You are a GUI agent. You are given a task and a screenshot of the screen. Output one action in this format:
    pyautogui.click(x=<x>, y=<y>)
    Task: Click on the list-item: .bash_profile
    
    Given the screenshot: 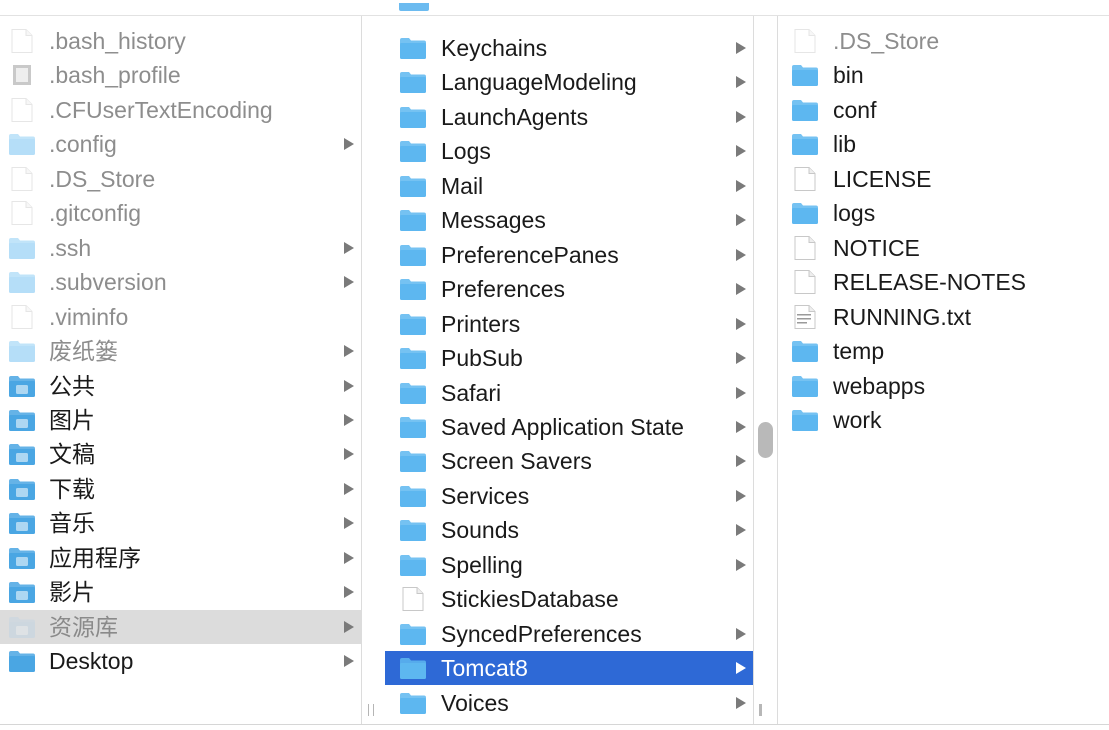 What is the action you would take?
    pyautogui.click(x=180, y=75)
    